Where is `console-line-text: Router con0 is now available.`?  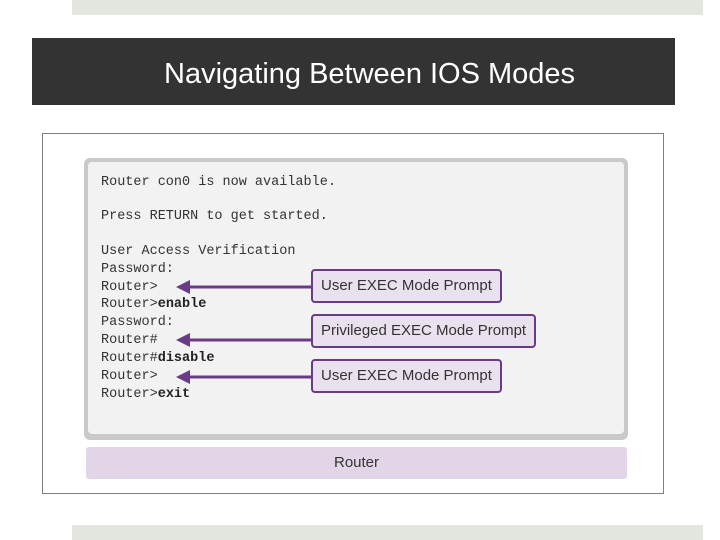
console-line-text: Router con0 is now available. is located at coordinates (218, 182).